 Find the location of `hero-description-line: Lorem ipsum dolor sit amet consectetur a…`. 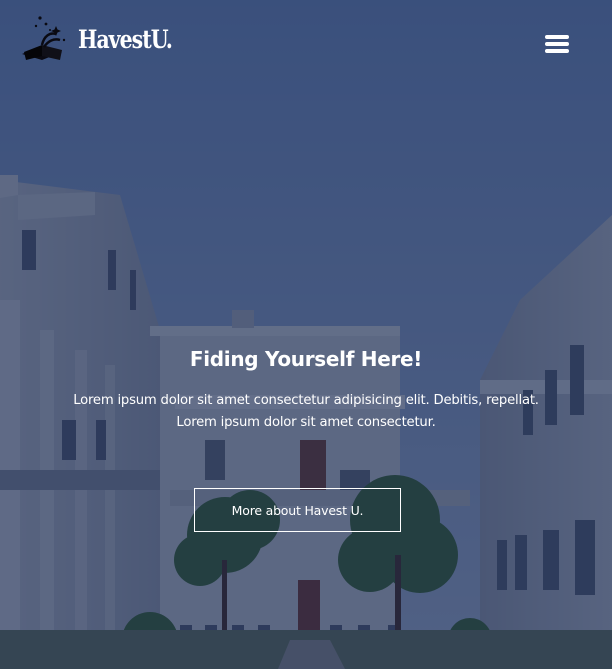

hero-description-line: Lorem ipsum dolor sit amet consectetur a… is located at coordinates (306, 400).